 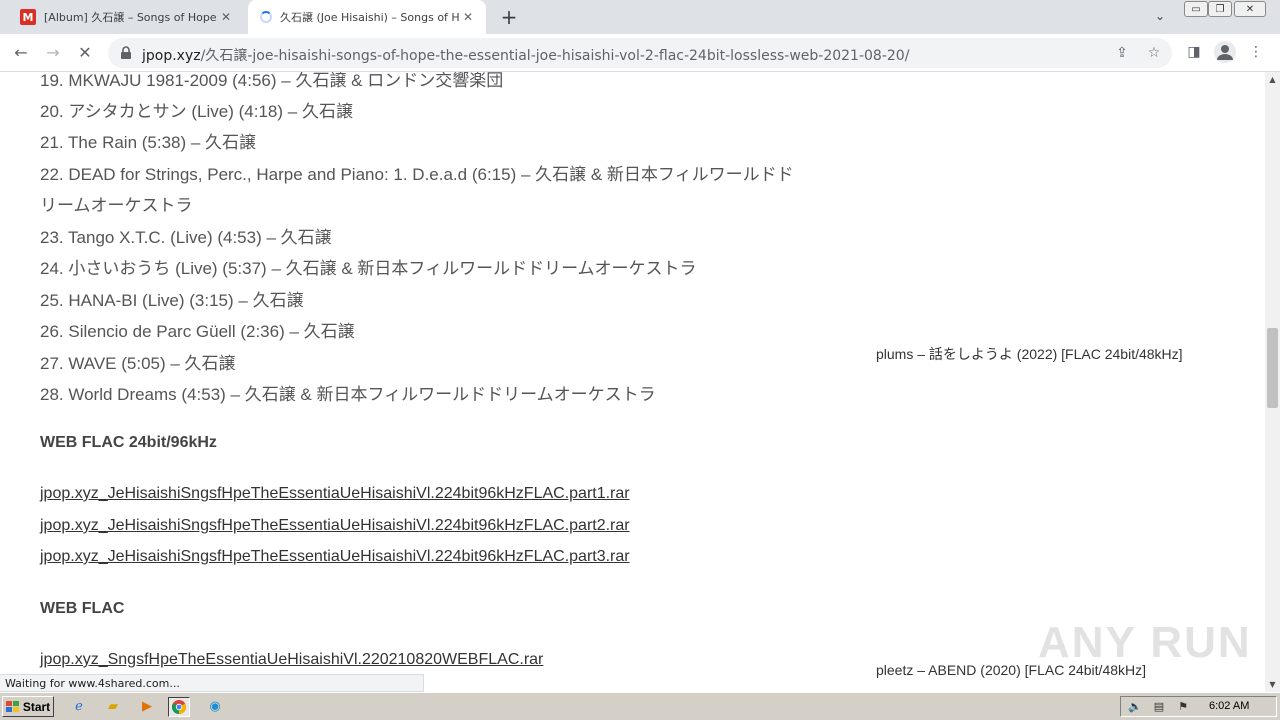 I want to click on menu-kebab-icon: ⋮, so click(x=1256, y=52).